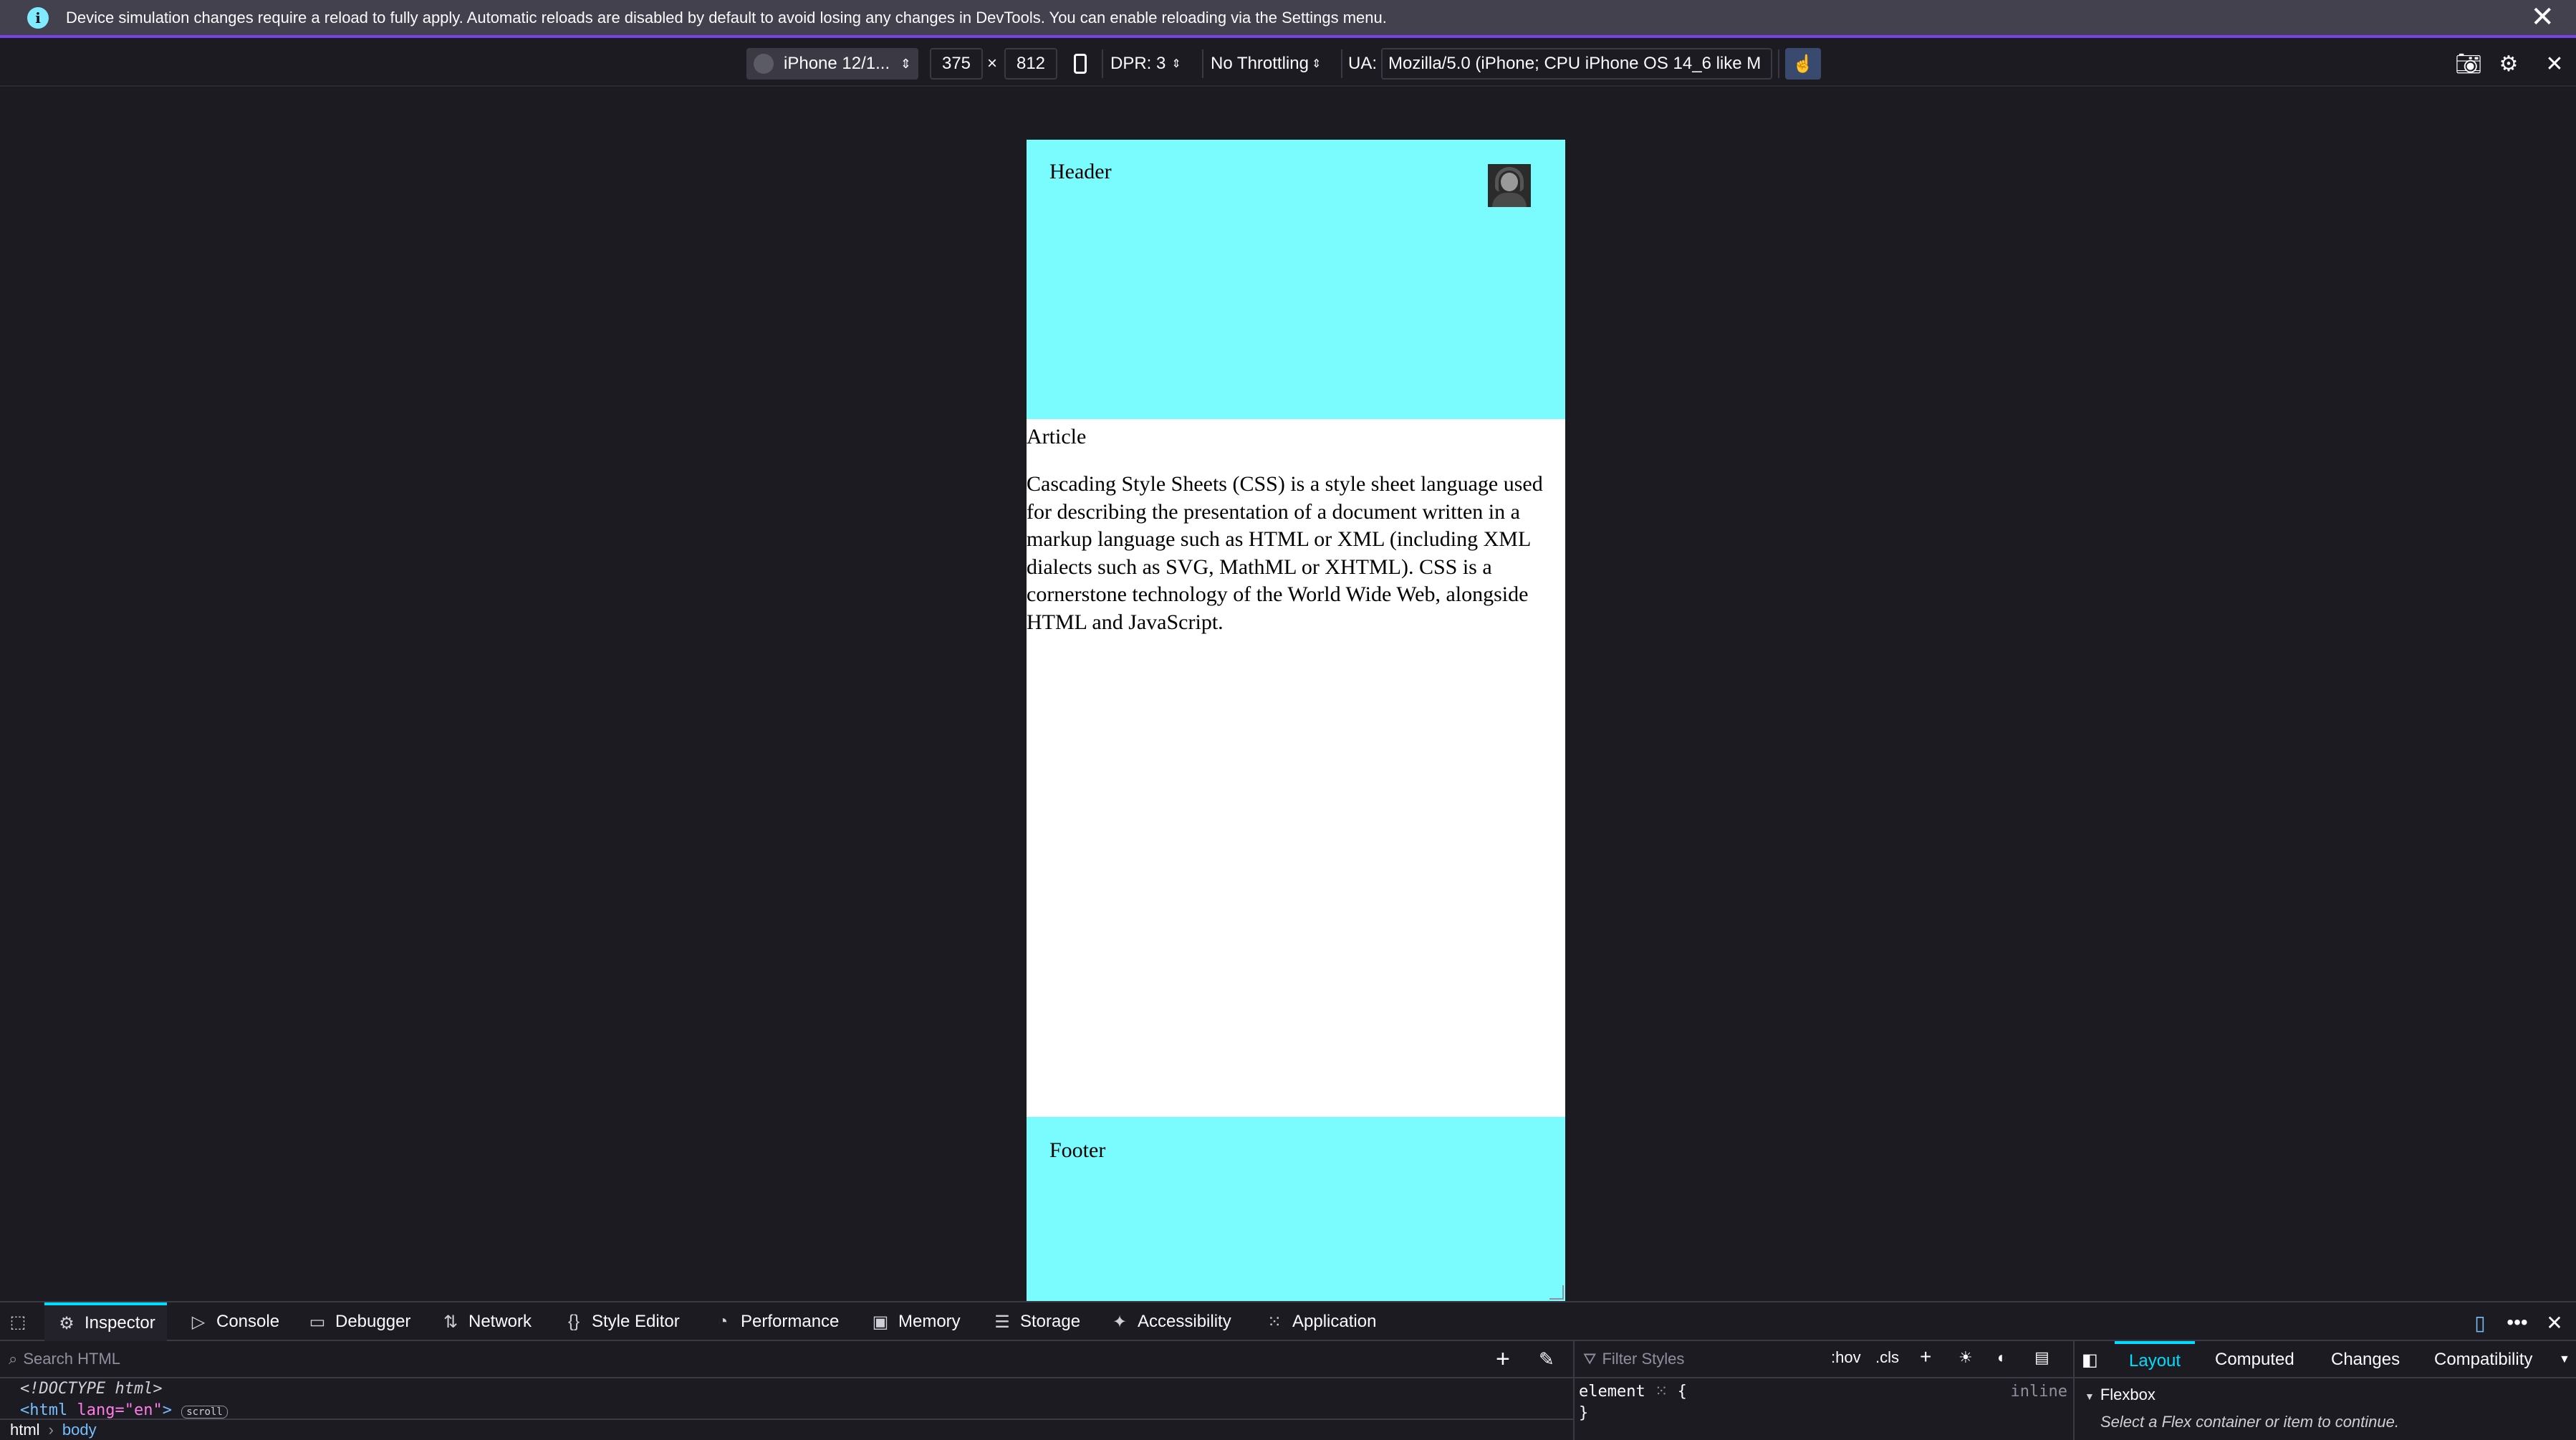  I want to click on print-media-icon: ▤, so click(2041, 1357).